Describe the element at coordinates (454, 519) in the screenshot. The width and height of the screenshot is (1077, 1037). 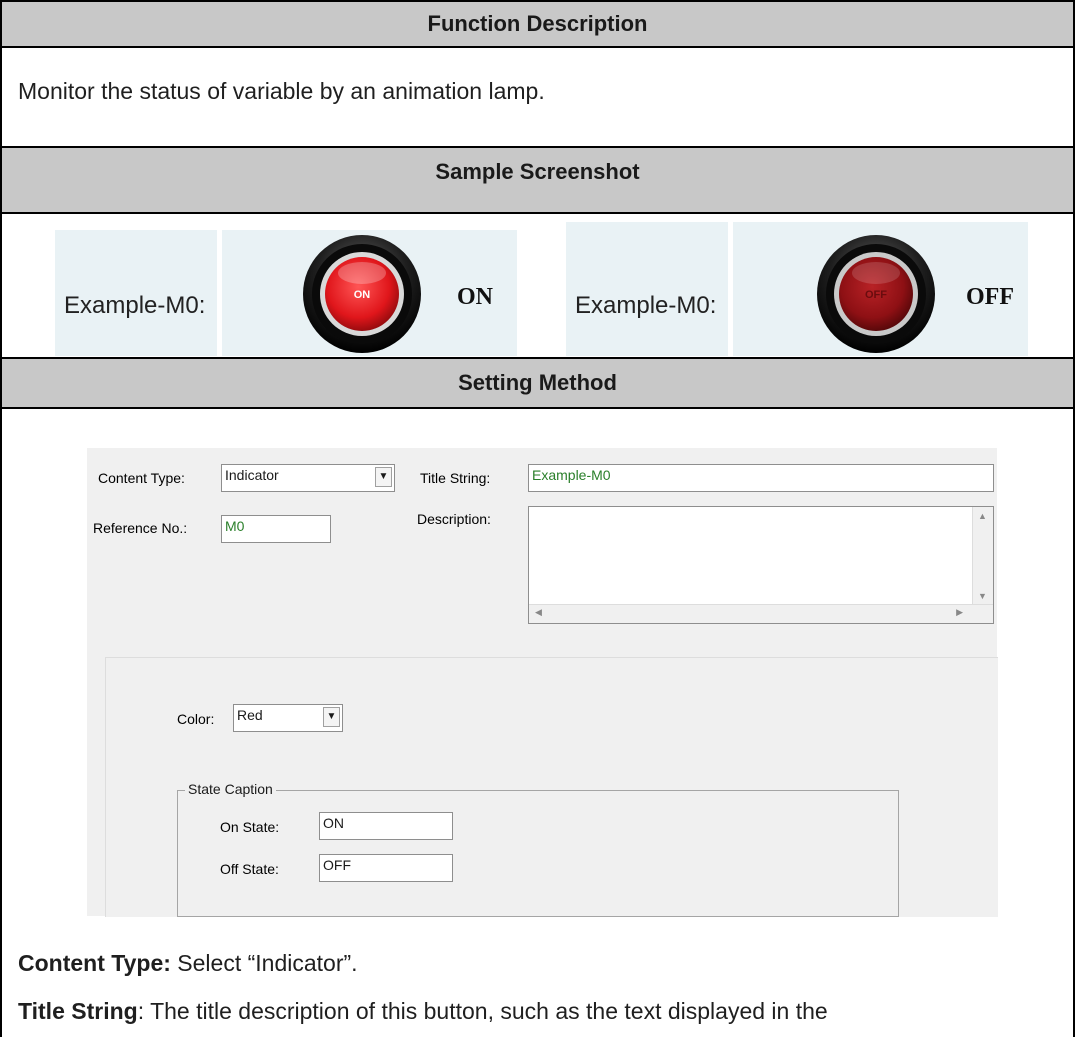
I see `description-label: Description:` at that location.